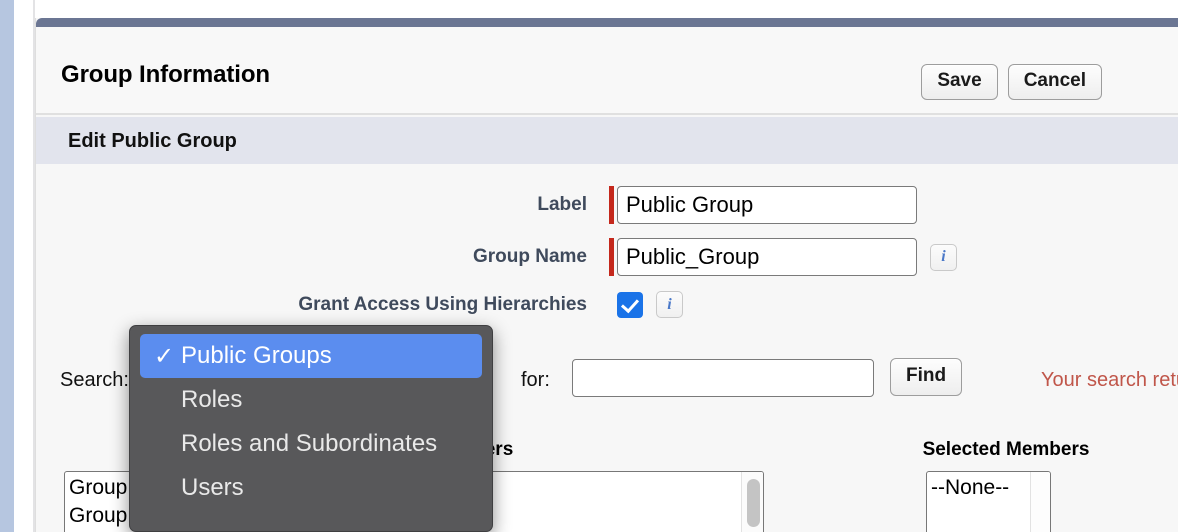 This screenshot has height=532, width=1178. What do you see at coordinates (767, 257) in the screenshot?
I see `group-name-input` at bounding box center [767, 257].